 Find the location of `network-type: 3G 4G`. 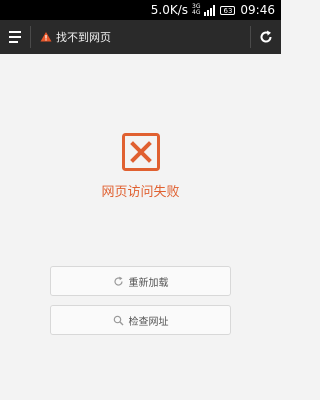

network-type: 3G 4G is located at coordinates (196, 10).